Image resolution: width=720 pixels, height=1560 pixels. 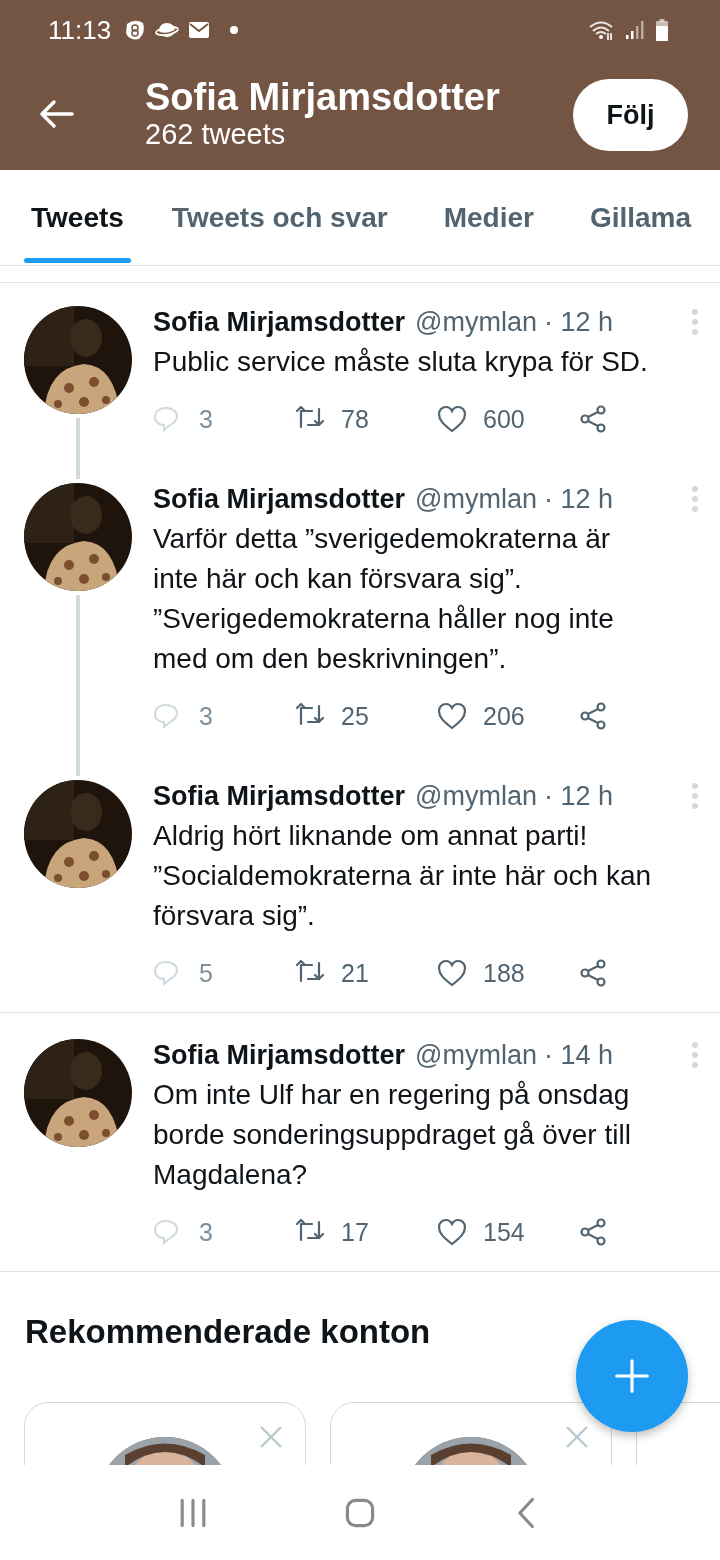 I want to click on profile-name: Sofia Mirjamsdotter, so click(x=323, y=97).